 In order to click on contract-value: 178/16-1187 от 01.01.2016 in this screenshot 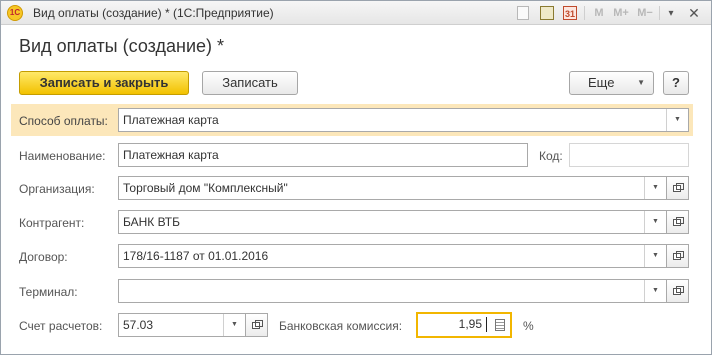, I will do `click(196, 256)`.